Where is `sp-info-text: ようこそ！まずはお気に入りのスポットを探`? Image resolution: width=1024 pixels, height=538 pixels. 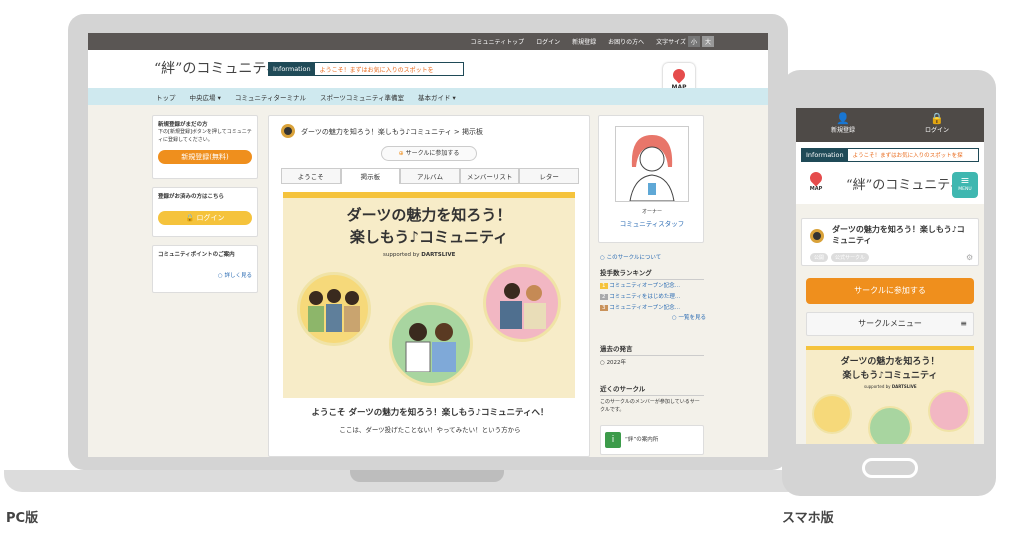 sp-info-text: ようこそ！まずはお気に入りのスポットを探 is located at coordinates (912, 155).